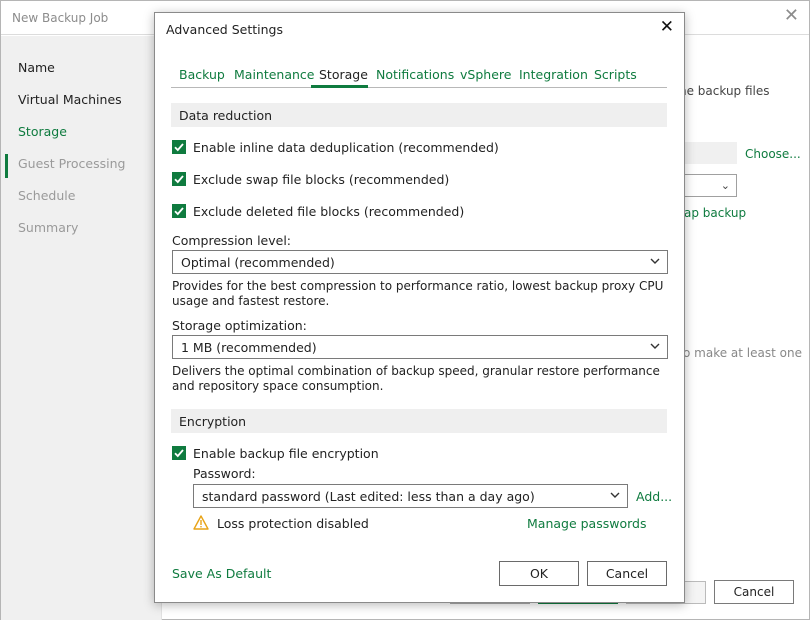 The height and width of the screenshot is (620, 810). Describe the element at coordinates (274, 74) in the screenshot. I see `tab-maintenance: Maintenance` at that location.